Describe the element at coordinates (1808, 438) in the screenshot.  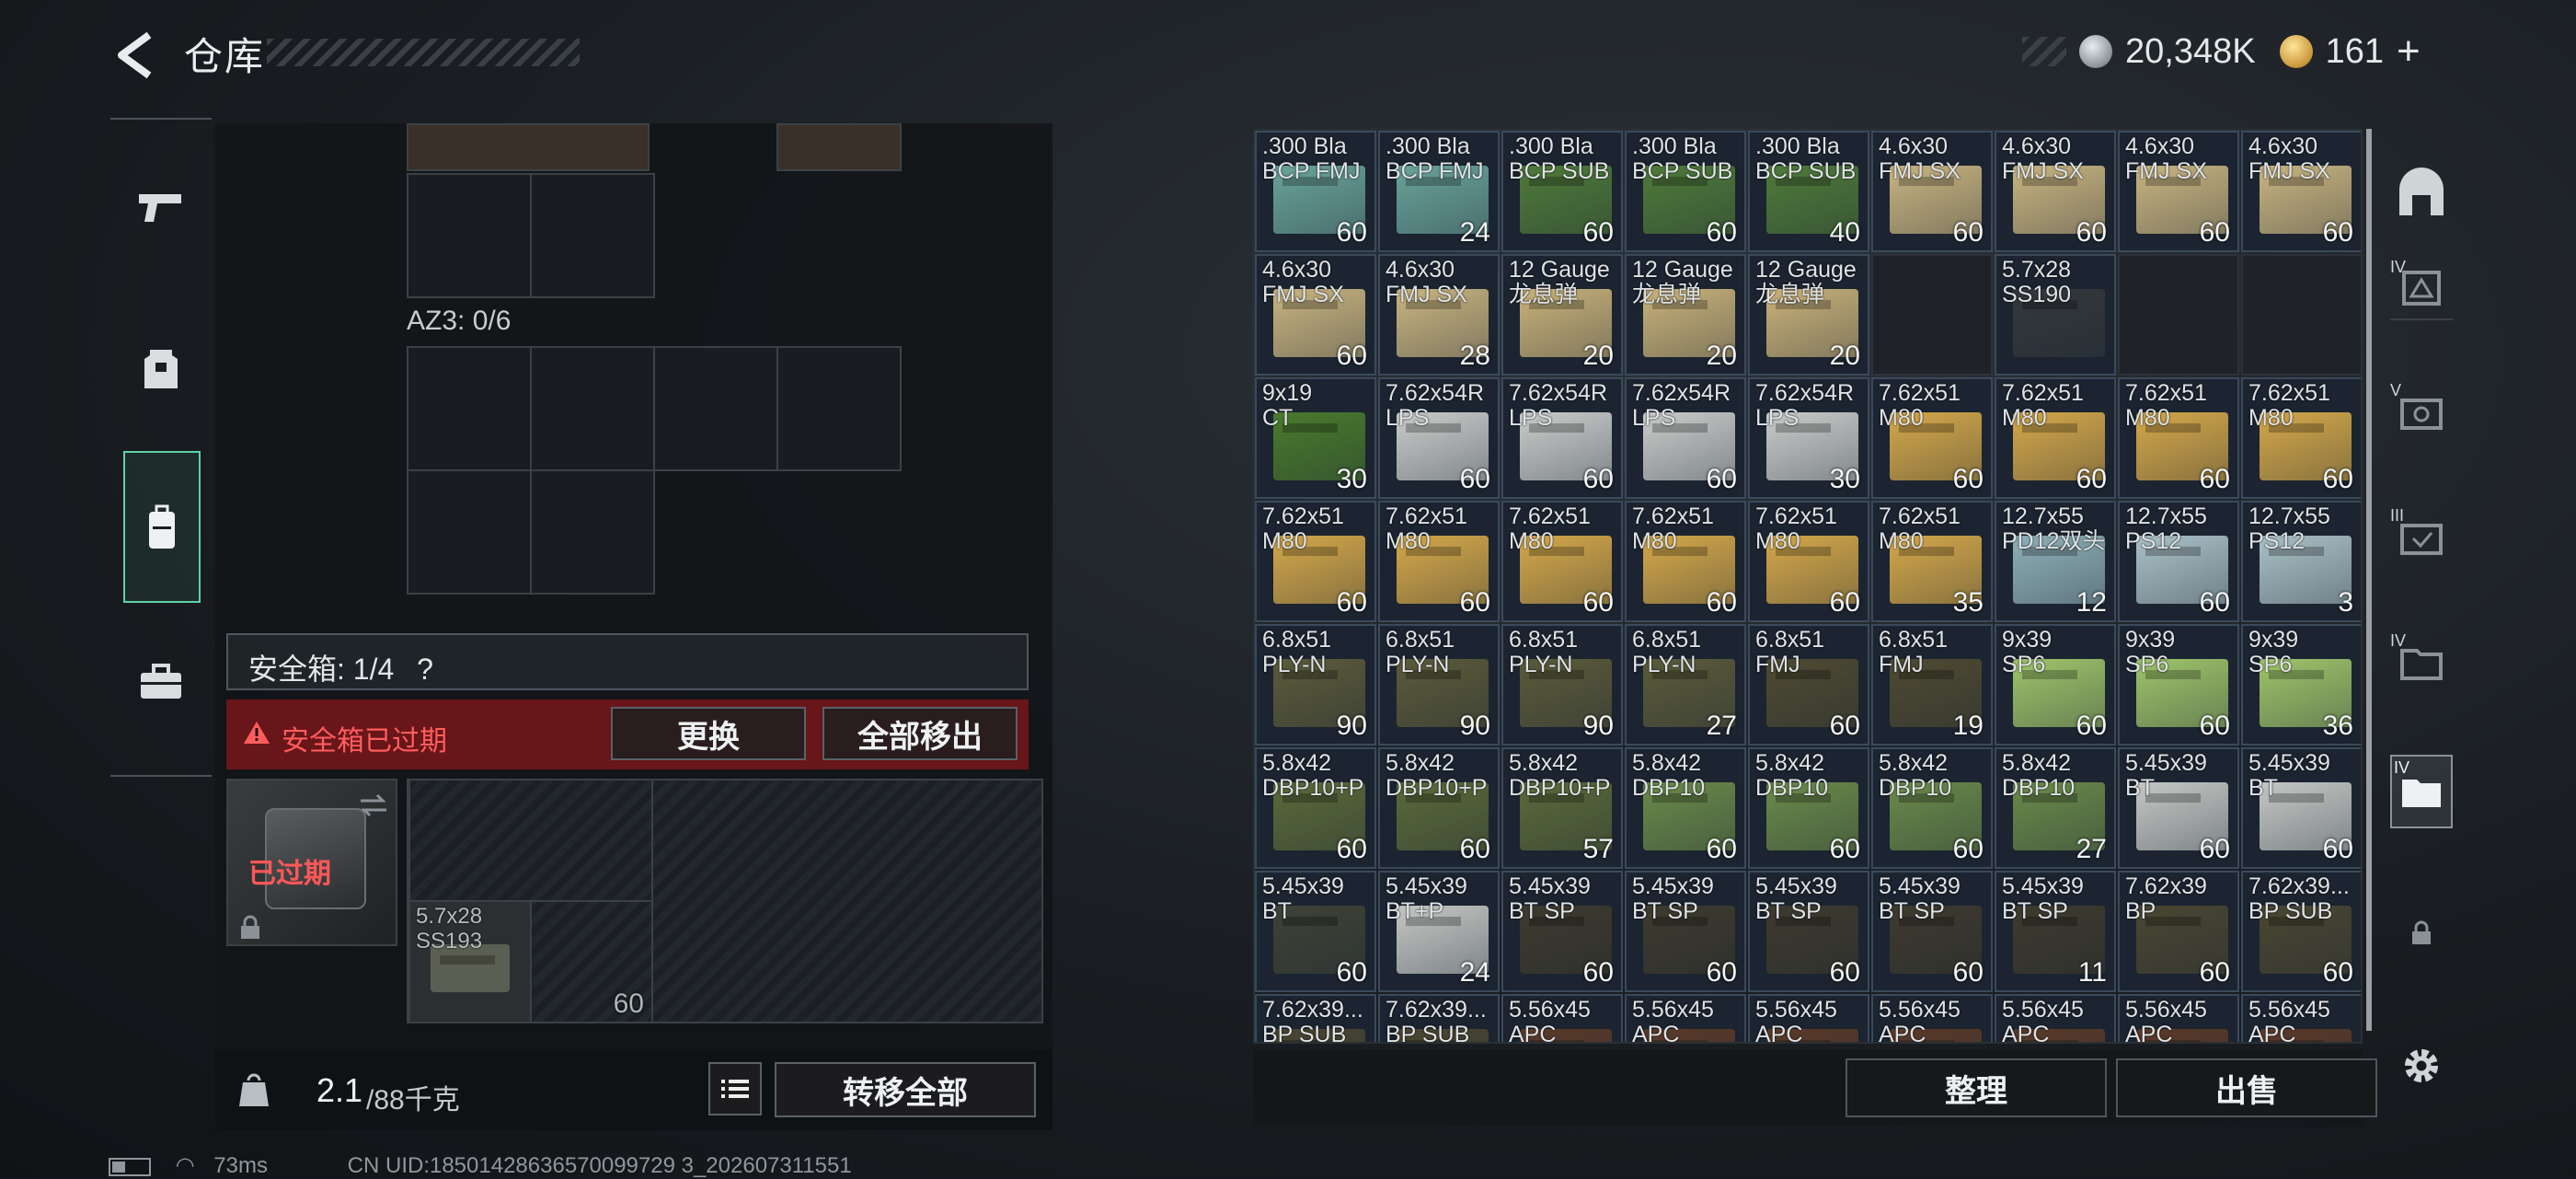
I see `inventory-cell: 7.62x54R LPS 30` at that location.